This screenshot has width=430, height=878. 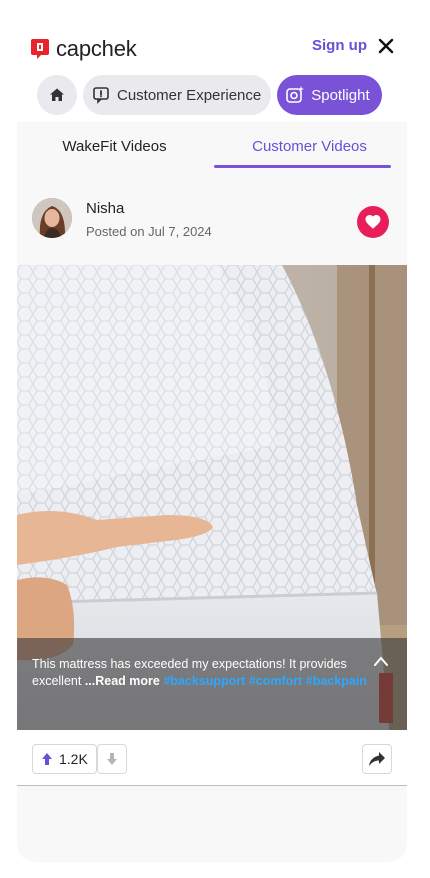 I want to click on chevron-up-icon, so click(x=381, y=661).